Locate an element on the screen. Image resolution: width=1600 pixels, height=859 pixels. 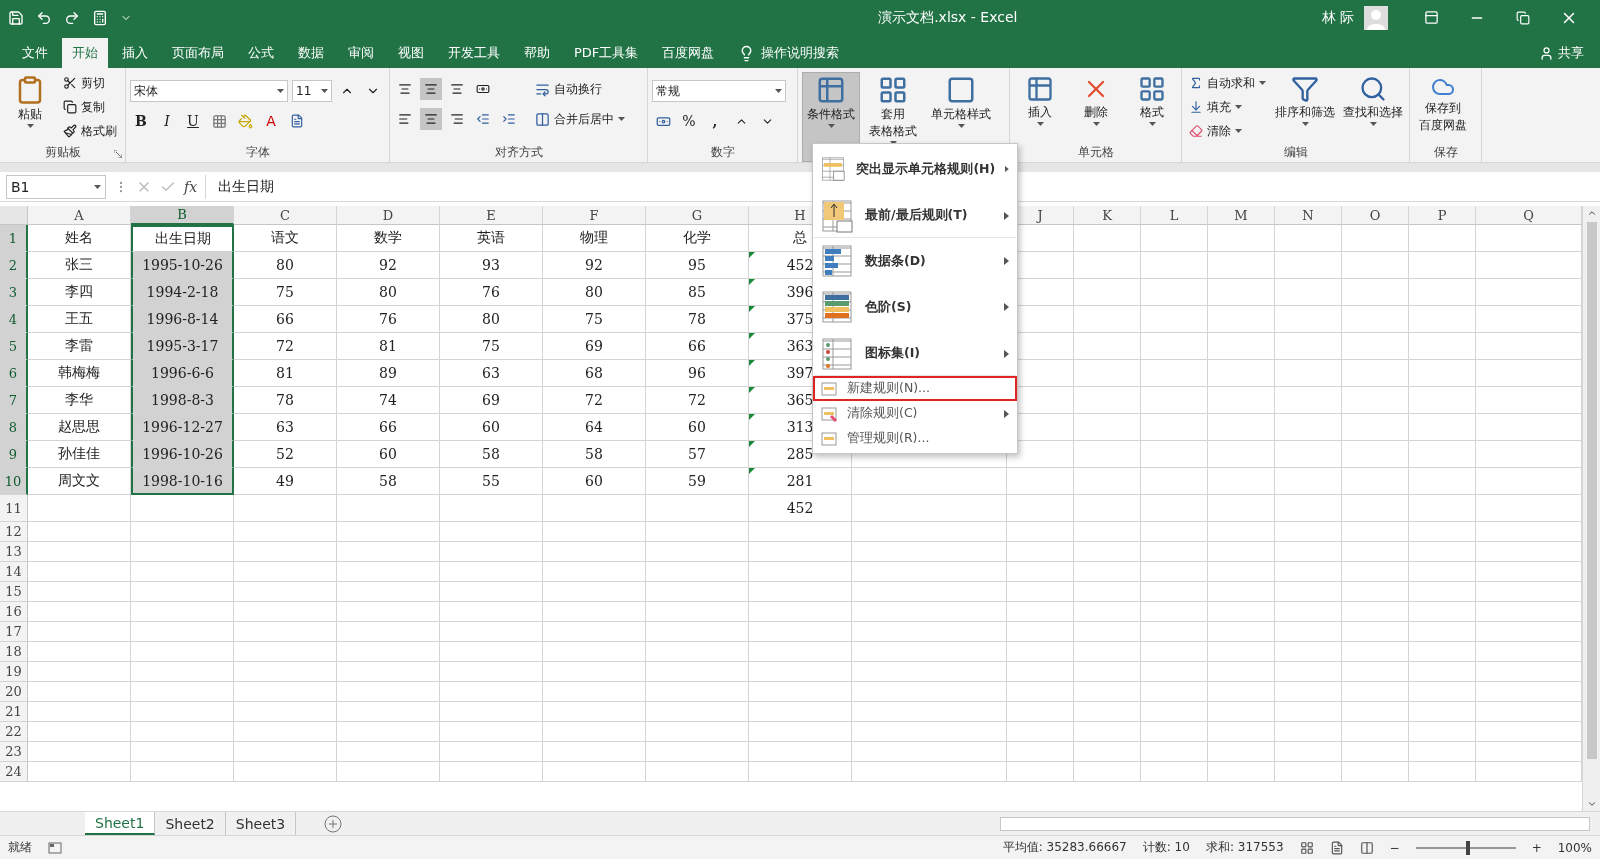
group-label: 数字 is located at coordinates (722, 152).